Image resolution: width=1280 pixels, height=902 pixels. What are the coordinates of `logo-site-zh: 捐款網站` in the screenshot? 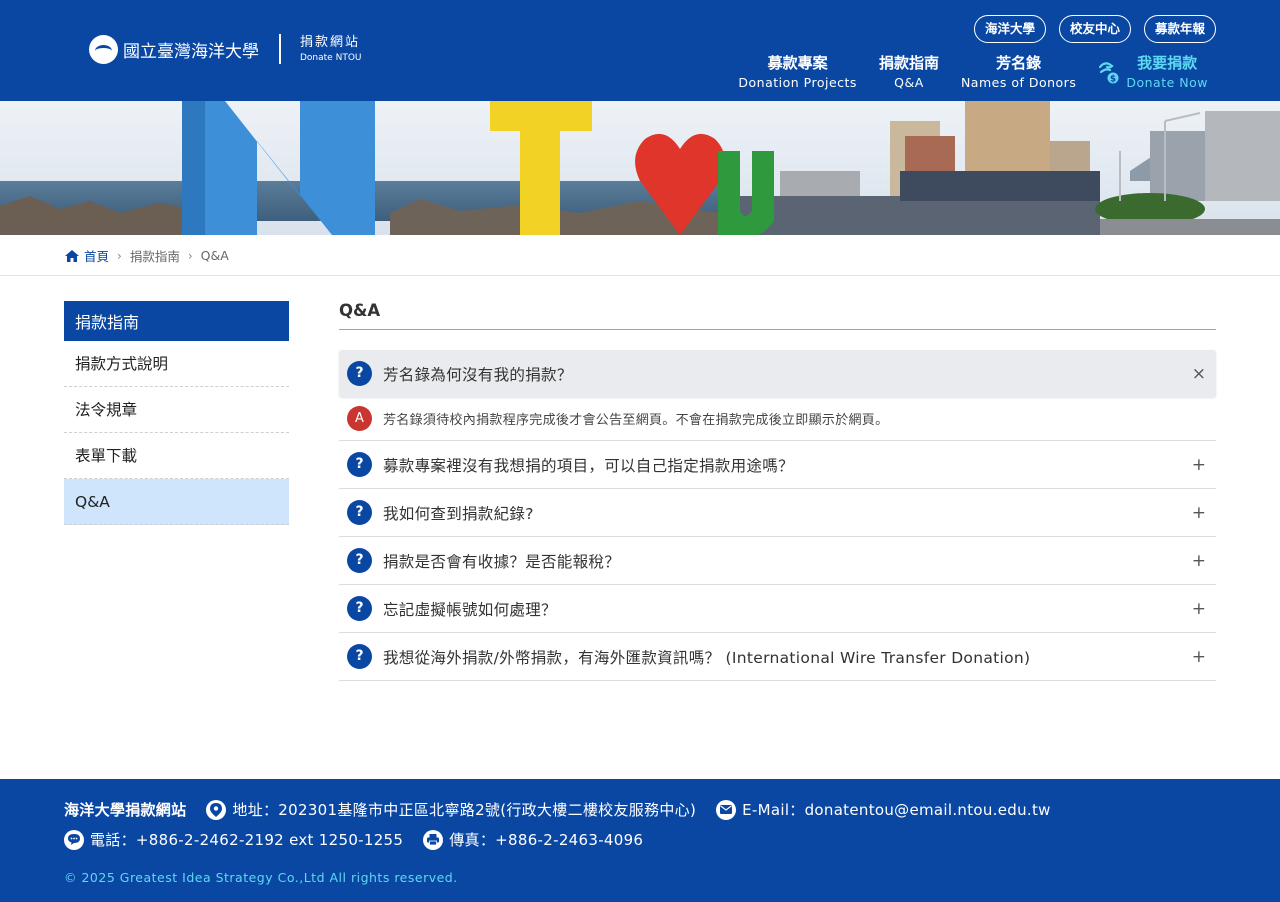 It's located at (330, 42).